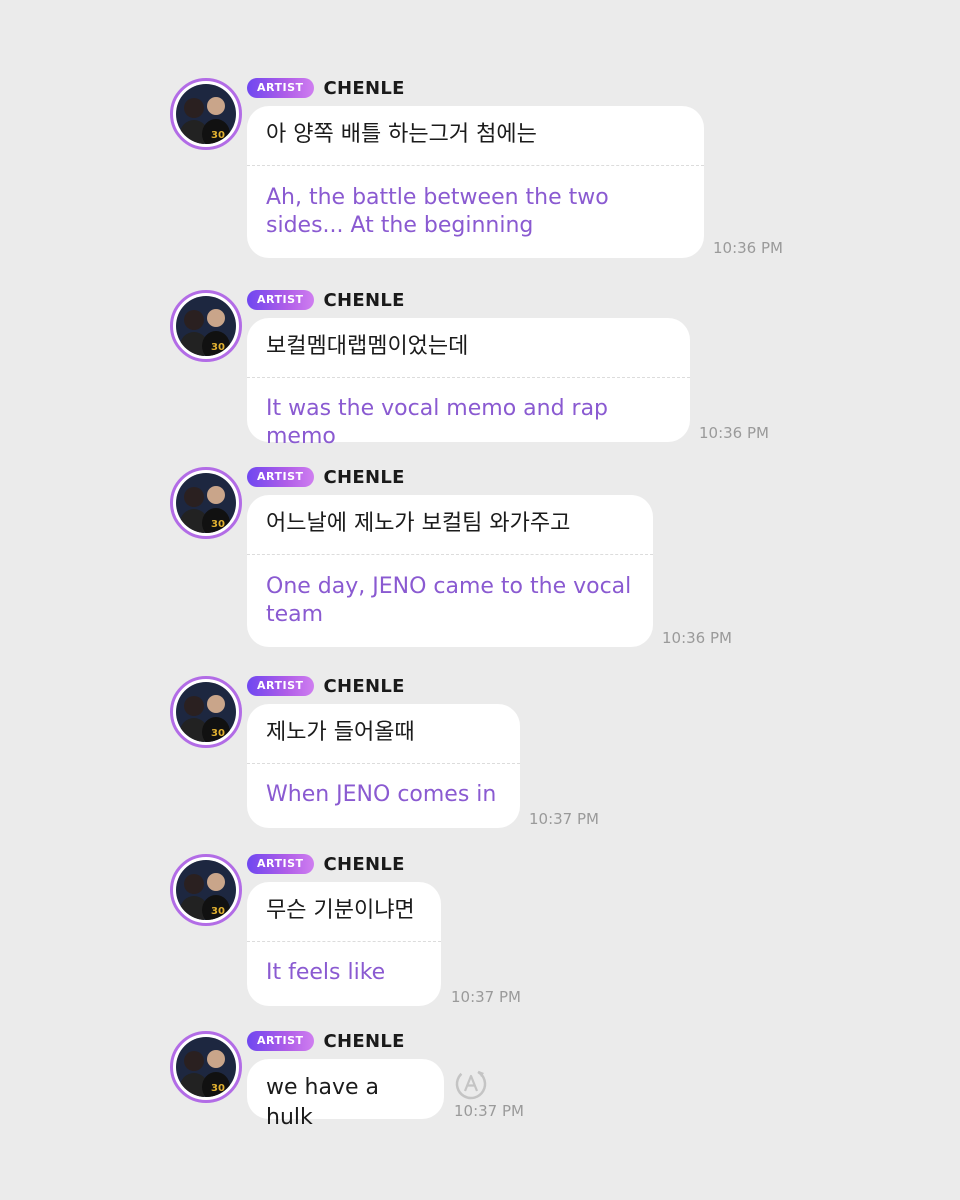 Image resolution: width=960 pixels, height=1200 pixels. I want to click on message-text: we have a hulk, so click(322, 1102).